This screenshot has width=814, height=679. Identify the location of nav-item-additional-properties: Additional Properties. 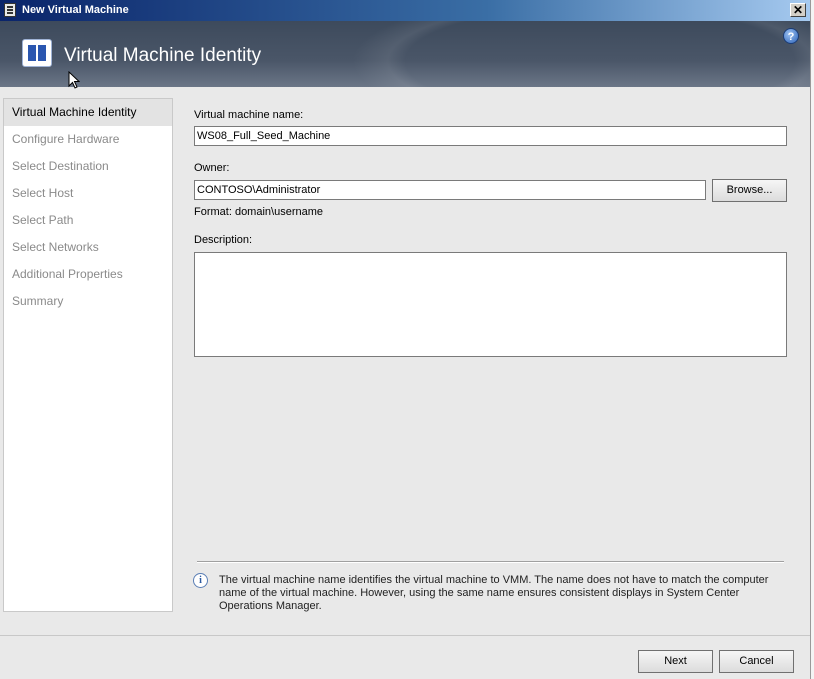
(88, 274).